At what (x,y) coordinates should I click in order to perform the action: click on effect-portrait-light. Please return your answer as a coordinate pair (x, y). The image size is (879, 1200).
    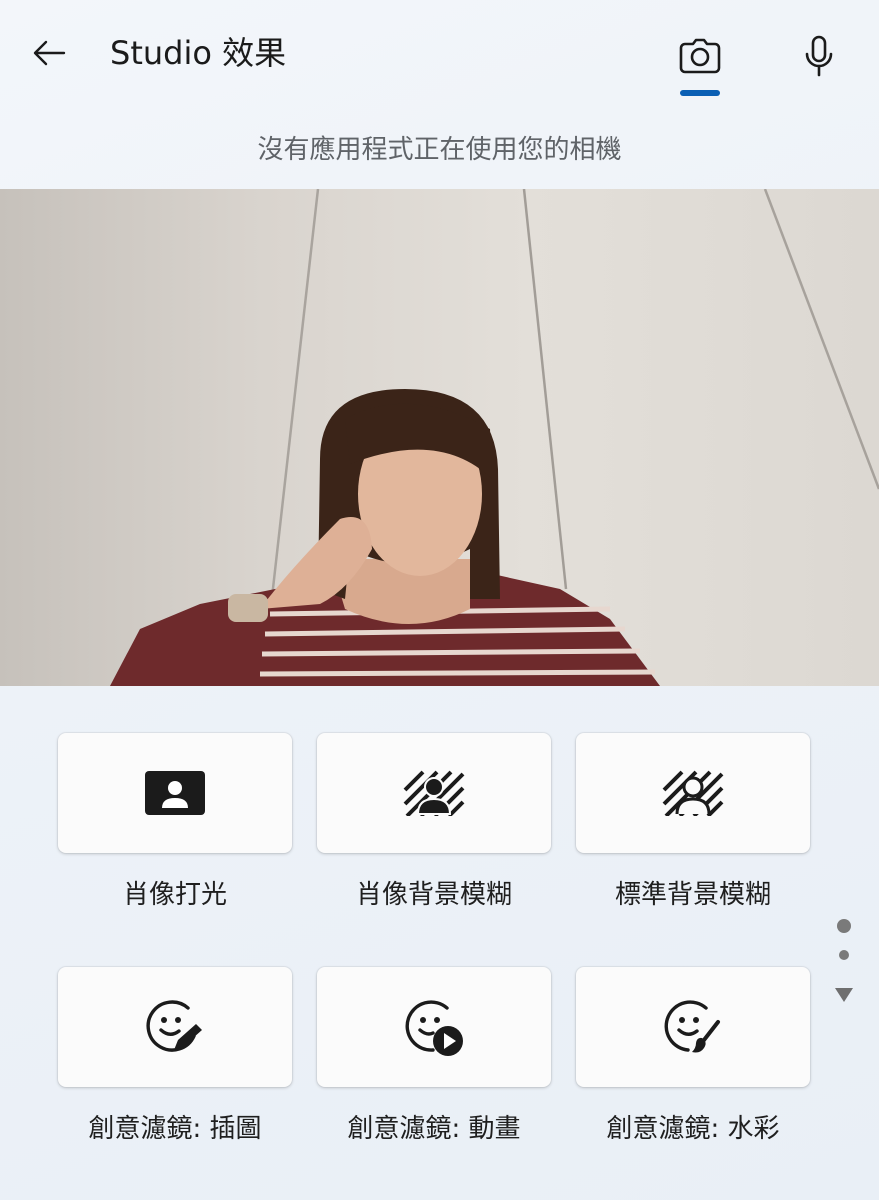
    Looking at the image, I should click on (175, 793).